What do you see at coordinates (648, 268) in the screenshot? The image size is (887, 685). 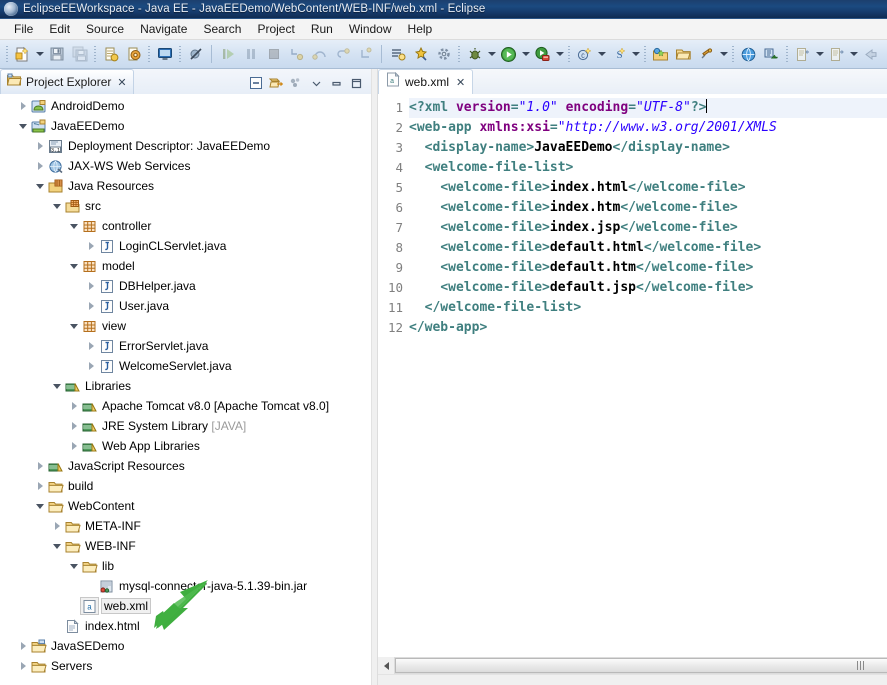 I see `code-line: <welcome-file>default.htm</welcome-file>` at bounding box center [648, 268].